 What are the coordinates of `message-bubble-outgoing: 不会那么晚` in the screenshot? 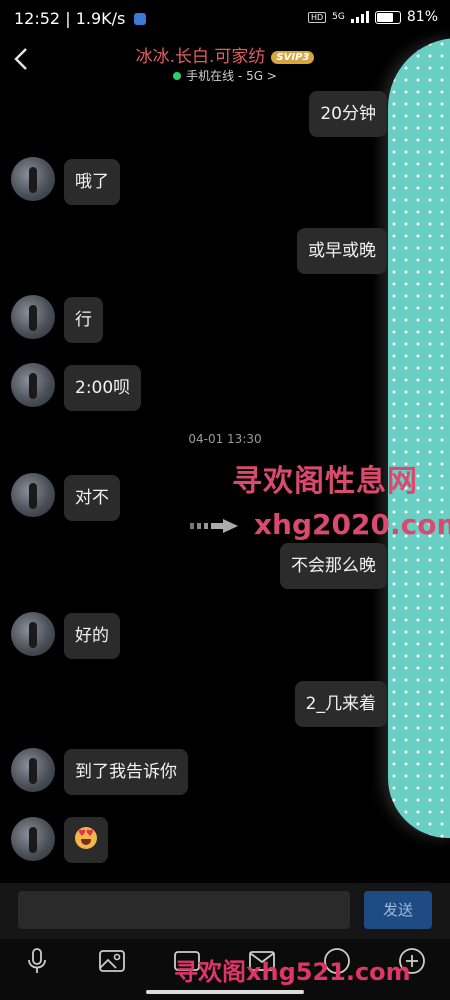 It's located at (333, 566).